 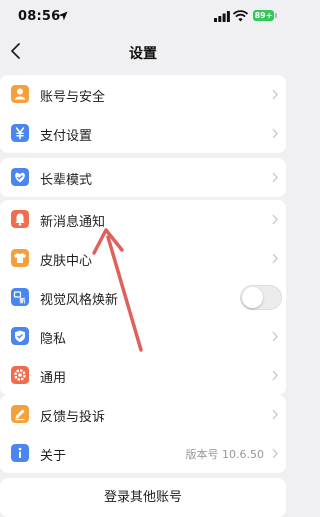 I want to click on page-title: 设置, so click(x=143, y=54).